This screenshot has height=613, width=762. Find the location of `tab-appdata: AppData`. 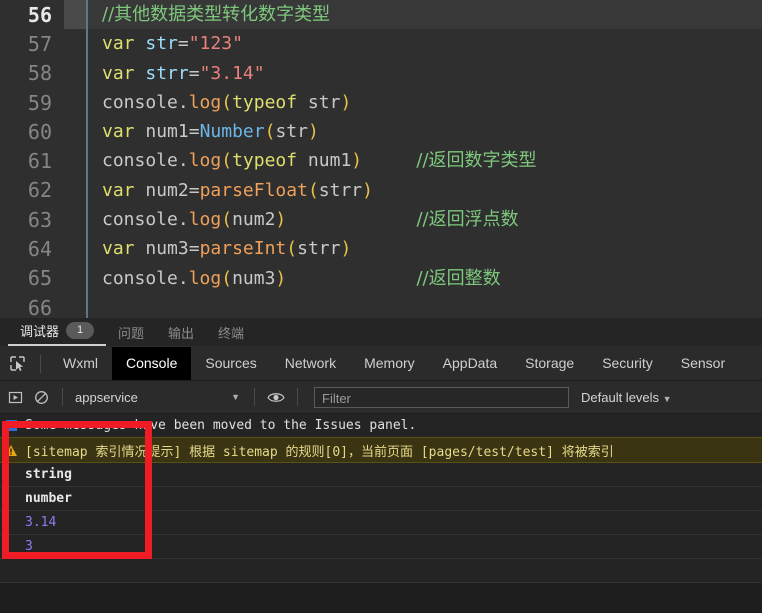

tab-appdata: AppData is located at coordinates (470, 363).